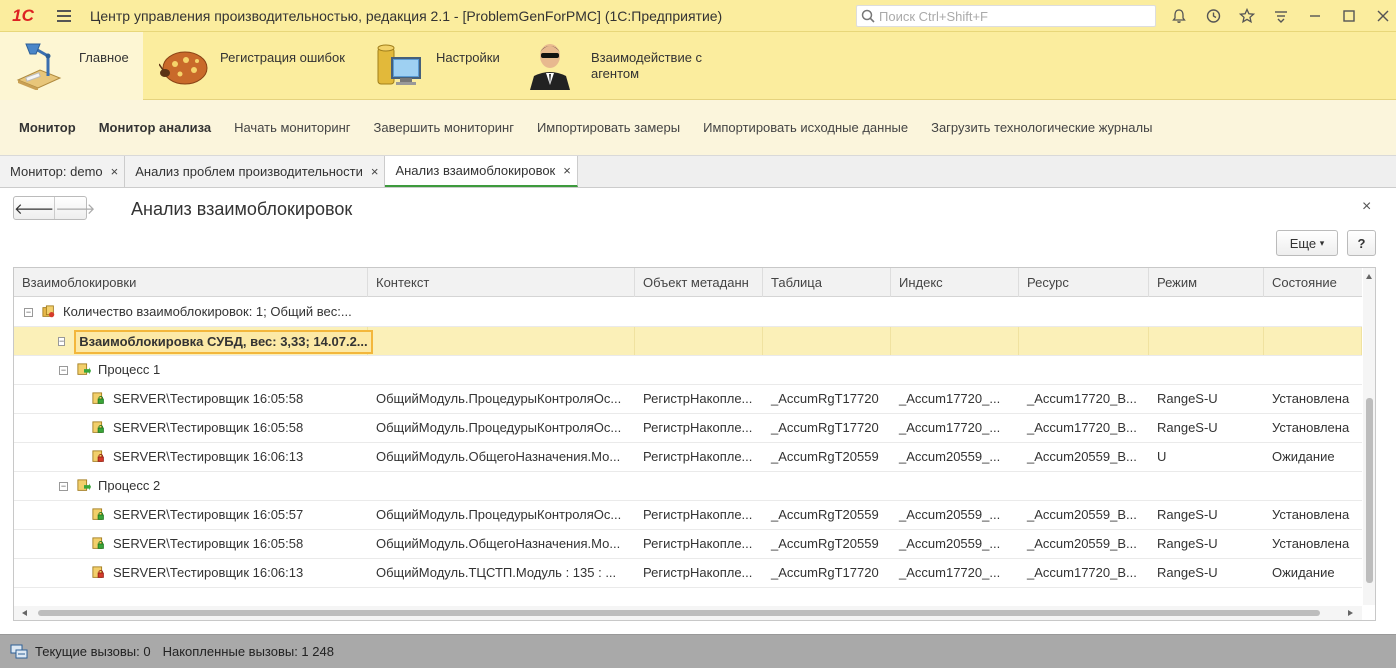 The image size is (1396, 668). What do you see at coordinates (1006, 16) in the screenshot?
I see `search-input: Поиск Ctrl+Shift+F` at bounding box center [1006, 16].